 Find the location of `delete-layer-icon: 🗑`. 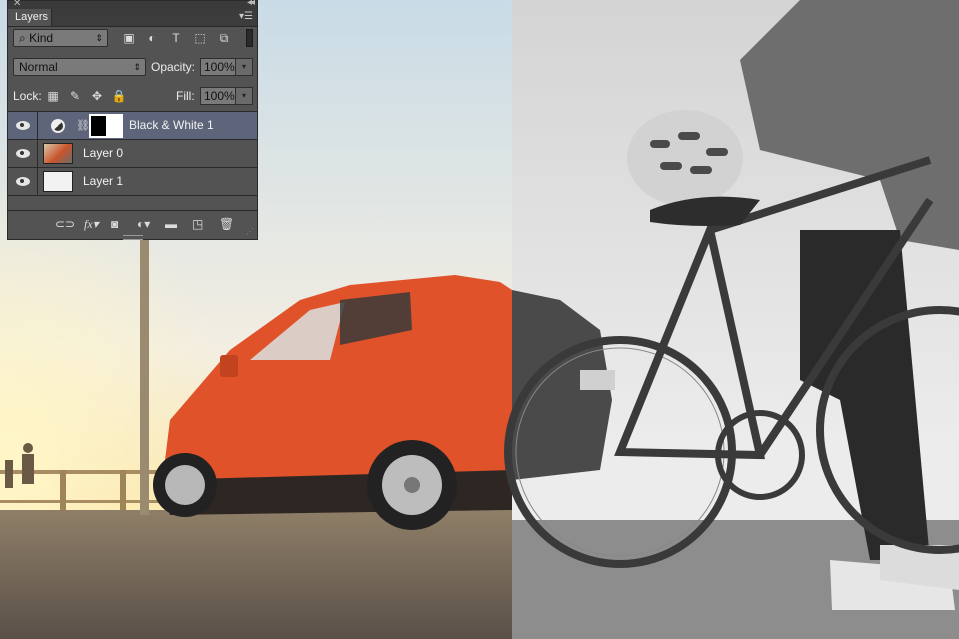

delete-layer-icon: 🗑 is located at coordinates (226, 224).